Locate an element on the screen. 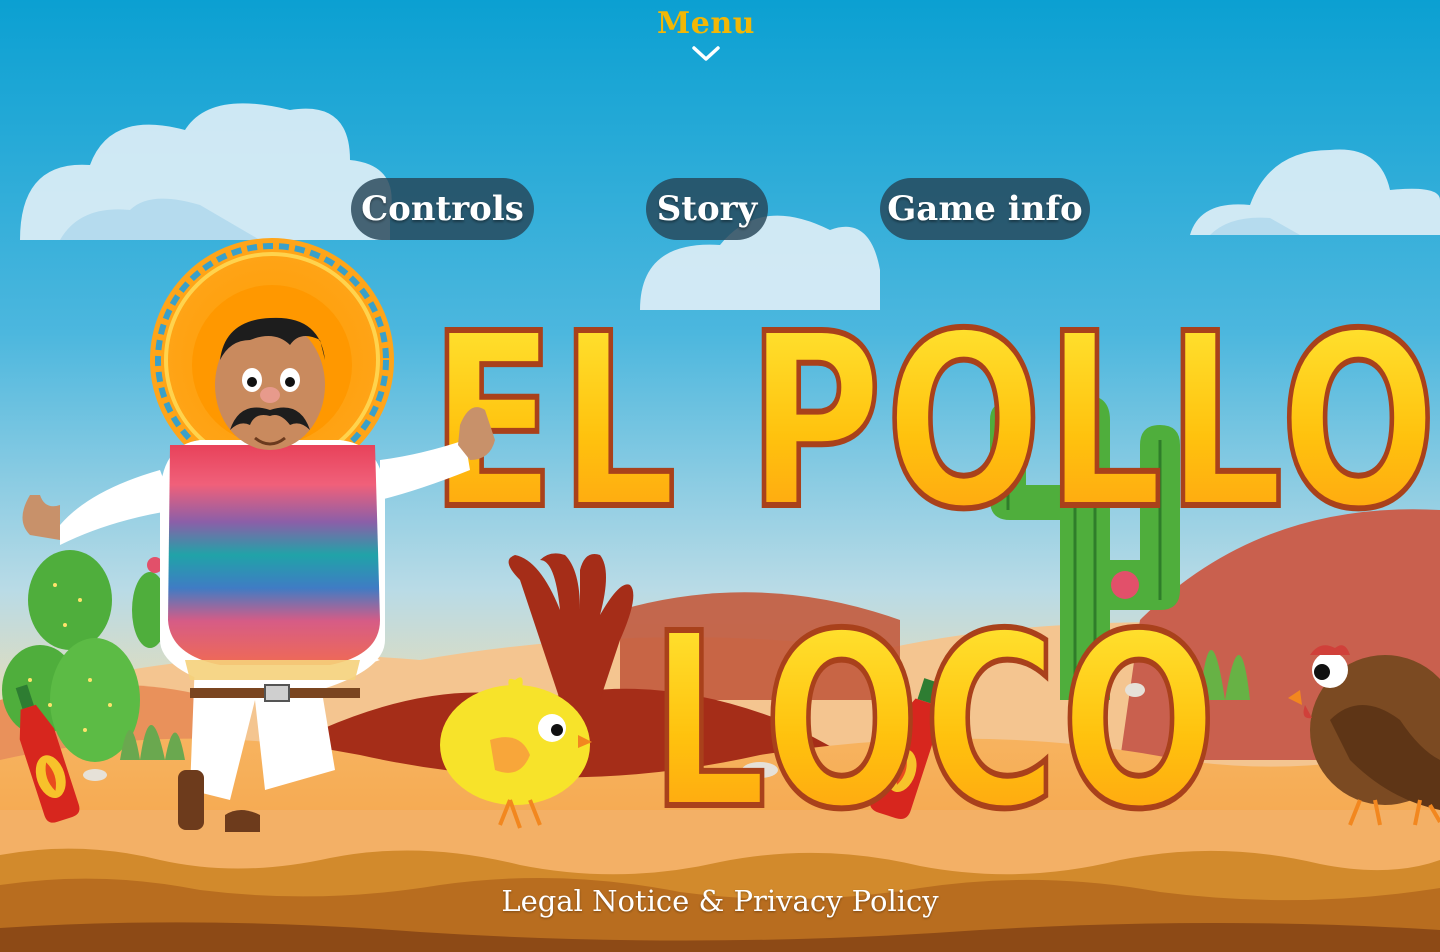 The height and width of the screenshot is (952, 1440). menu-toggle: Menu is located at coordinates (706, 39).